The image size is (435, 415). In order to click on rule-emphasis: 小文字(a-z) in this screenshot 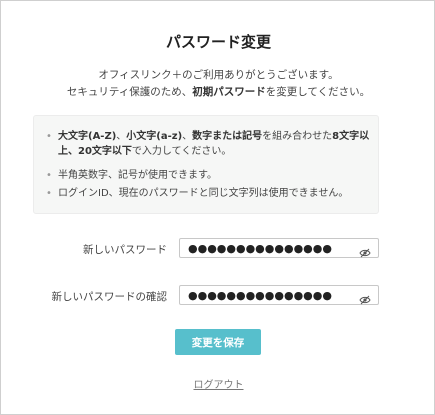, I will do `click(154, 136)`.